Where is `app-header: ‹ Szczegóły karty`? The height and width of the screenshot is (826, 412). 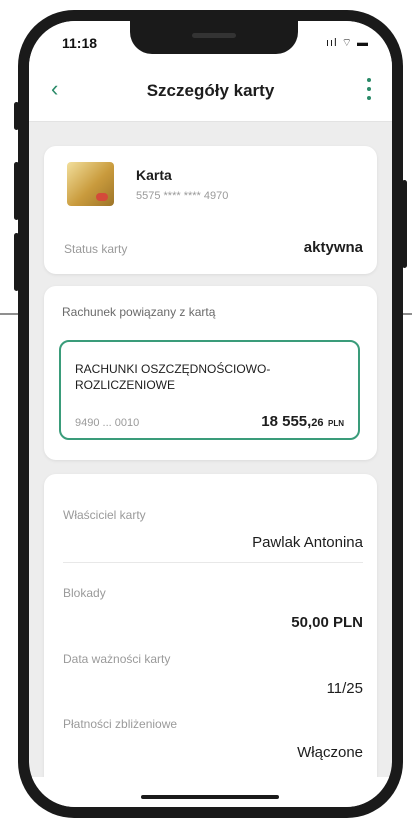
app-header: ‹ Szczegóły karty is located at coordinates (210, 91).